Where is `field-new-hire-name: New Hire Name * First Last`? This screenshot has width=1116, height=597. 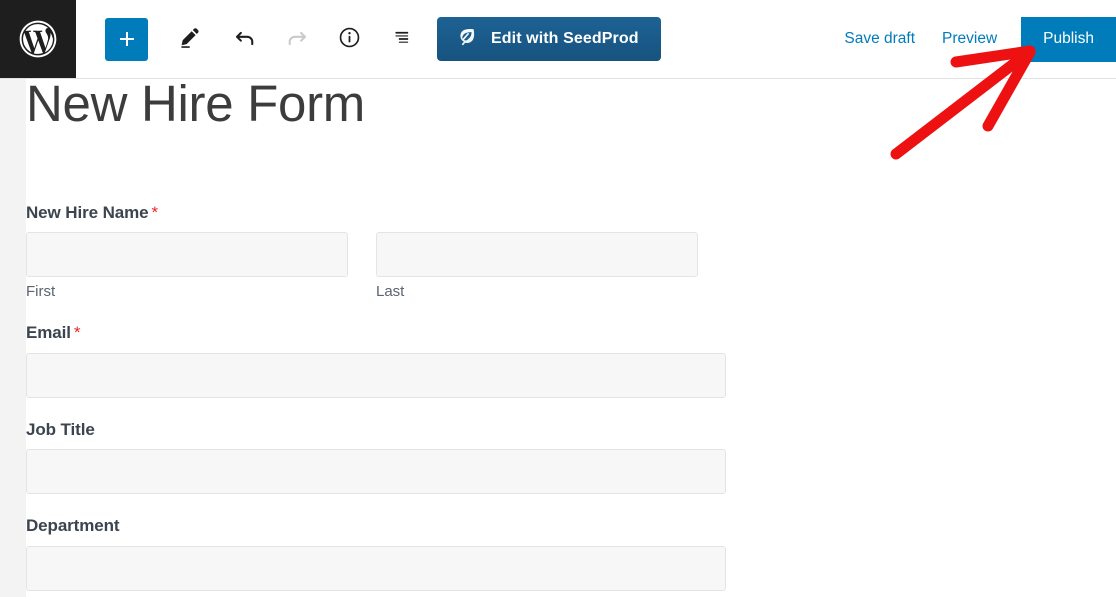 field-new-hire-name: New Hire Name * First Last is located at coordinates (376, 252).